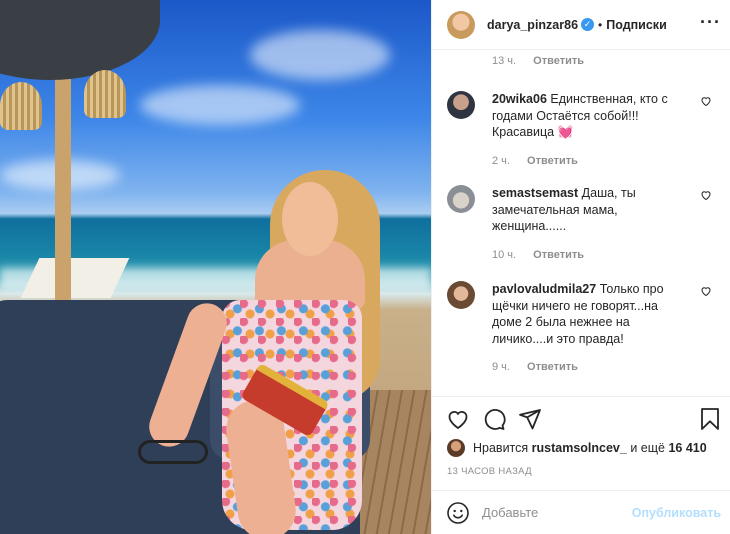  I want to click on likes-user: rustamsolncev_, so click(579, 448).